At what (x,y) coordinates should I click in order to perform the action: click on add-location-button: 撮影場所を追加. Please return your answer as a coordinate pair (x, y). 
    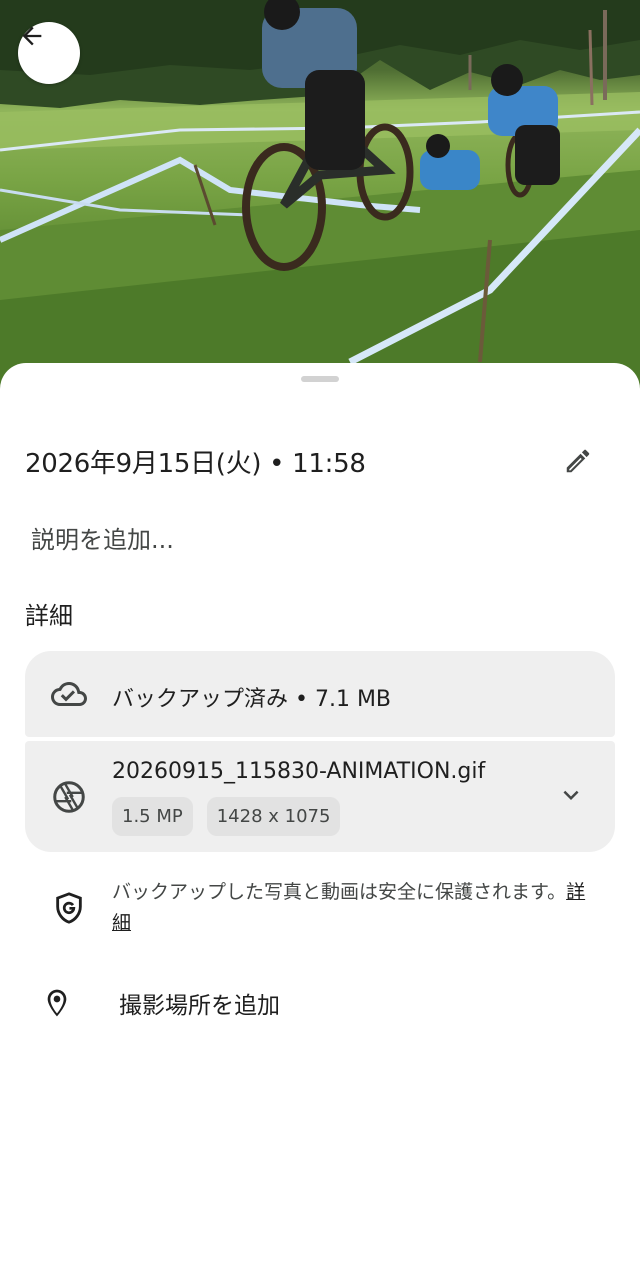
    Looking at the image, I should click on (320, 1003).